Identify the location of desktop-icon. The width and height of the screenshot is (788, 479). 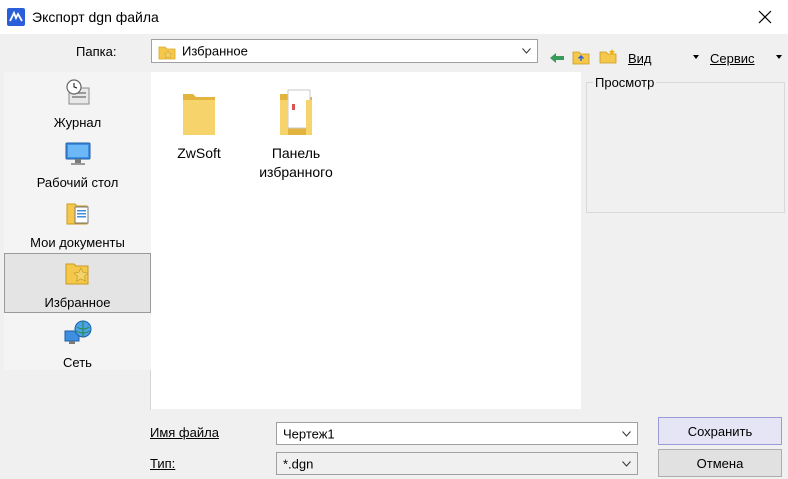
(77, 153).